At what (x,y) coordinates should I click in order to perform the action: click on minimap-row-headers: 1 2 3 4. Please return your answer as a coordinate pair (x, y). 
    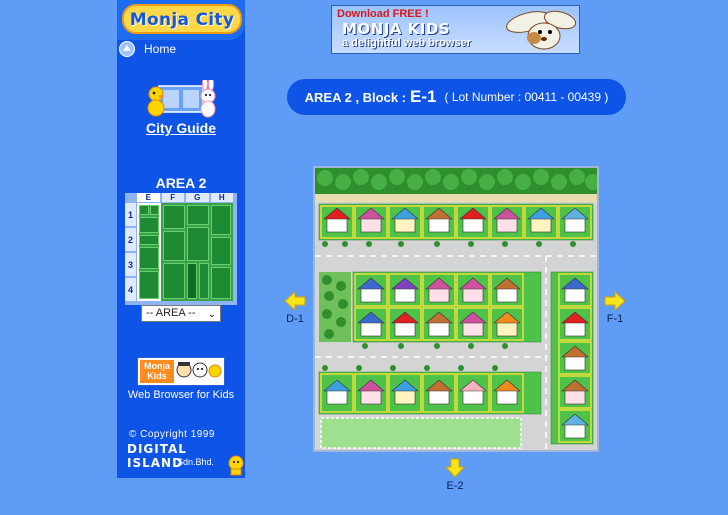
    Looking at the image, I should click on (130, 252).